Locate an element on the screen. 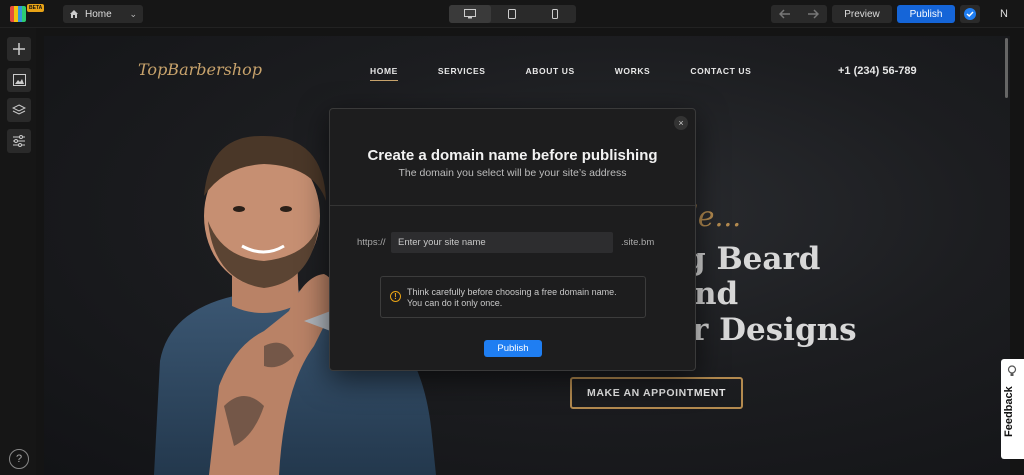 Image resolution: width=1024 pixels, height=475 pixels. top-toolbar: BETA Home ⌄ Preview Publish N is located at coordinates (512, 14).